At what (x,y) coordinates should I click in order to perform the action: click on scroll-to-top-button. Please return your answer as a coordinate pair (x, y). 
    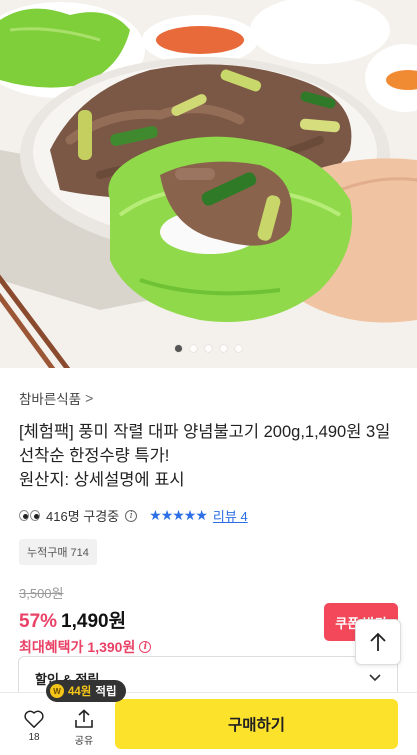
    Looking at the image, I should click on (378, 642).